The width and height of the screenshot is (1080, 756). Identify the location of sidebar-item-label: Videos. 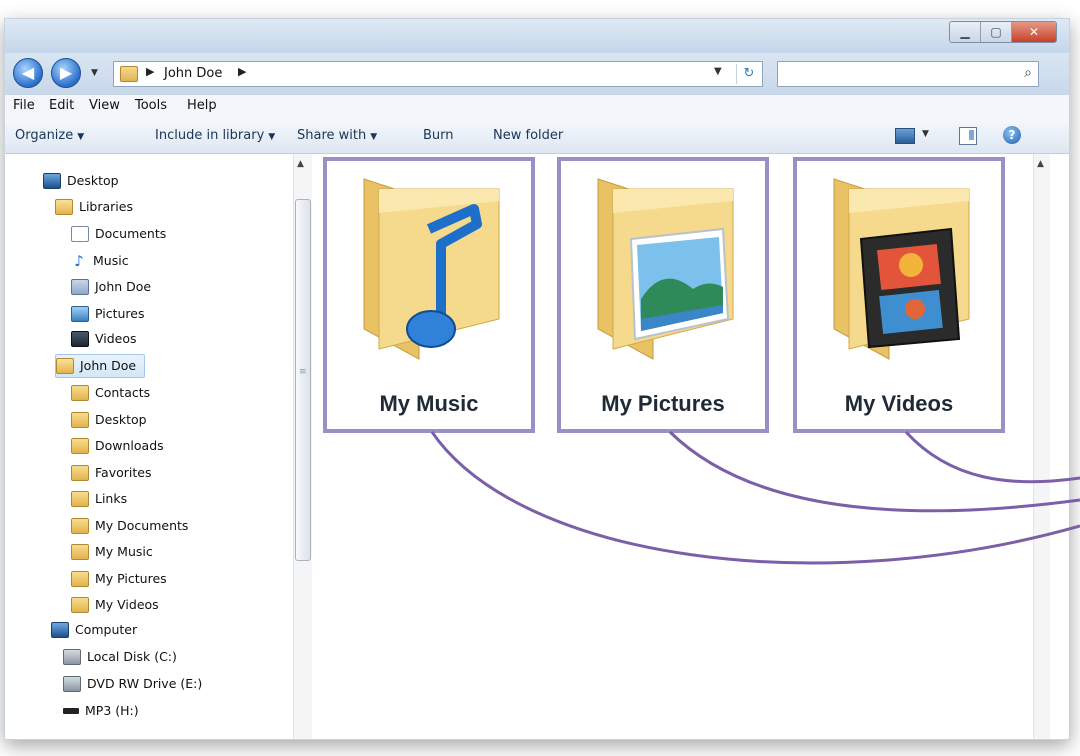
(116, 338).